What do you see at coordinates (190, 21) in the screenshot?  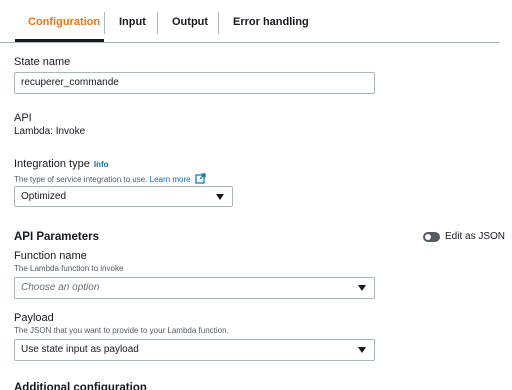 I see `tab-output: Output` at bounding box center [190, 21].